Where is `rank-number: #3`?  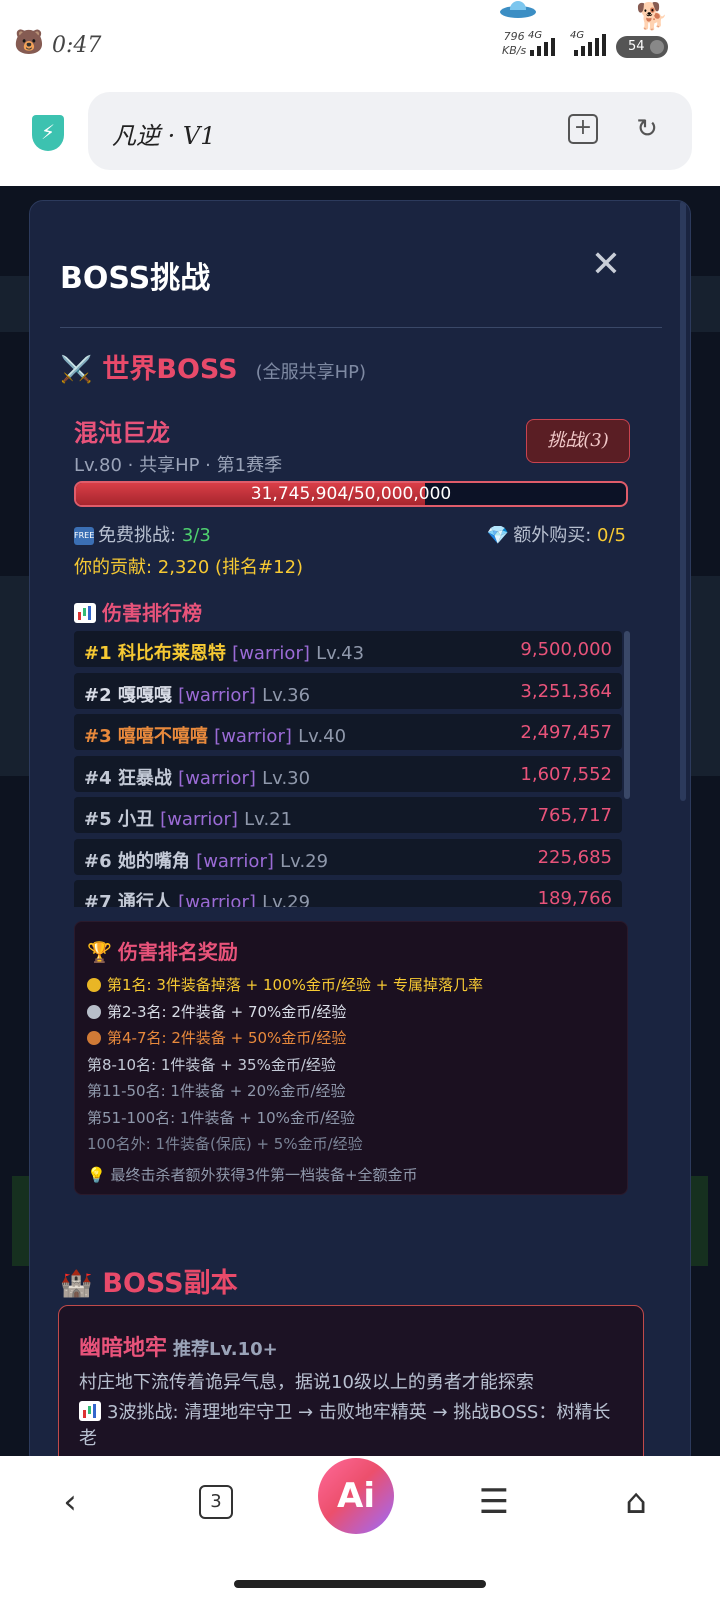 rank-number: #3 is located at coordinates (98, 736).